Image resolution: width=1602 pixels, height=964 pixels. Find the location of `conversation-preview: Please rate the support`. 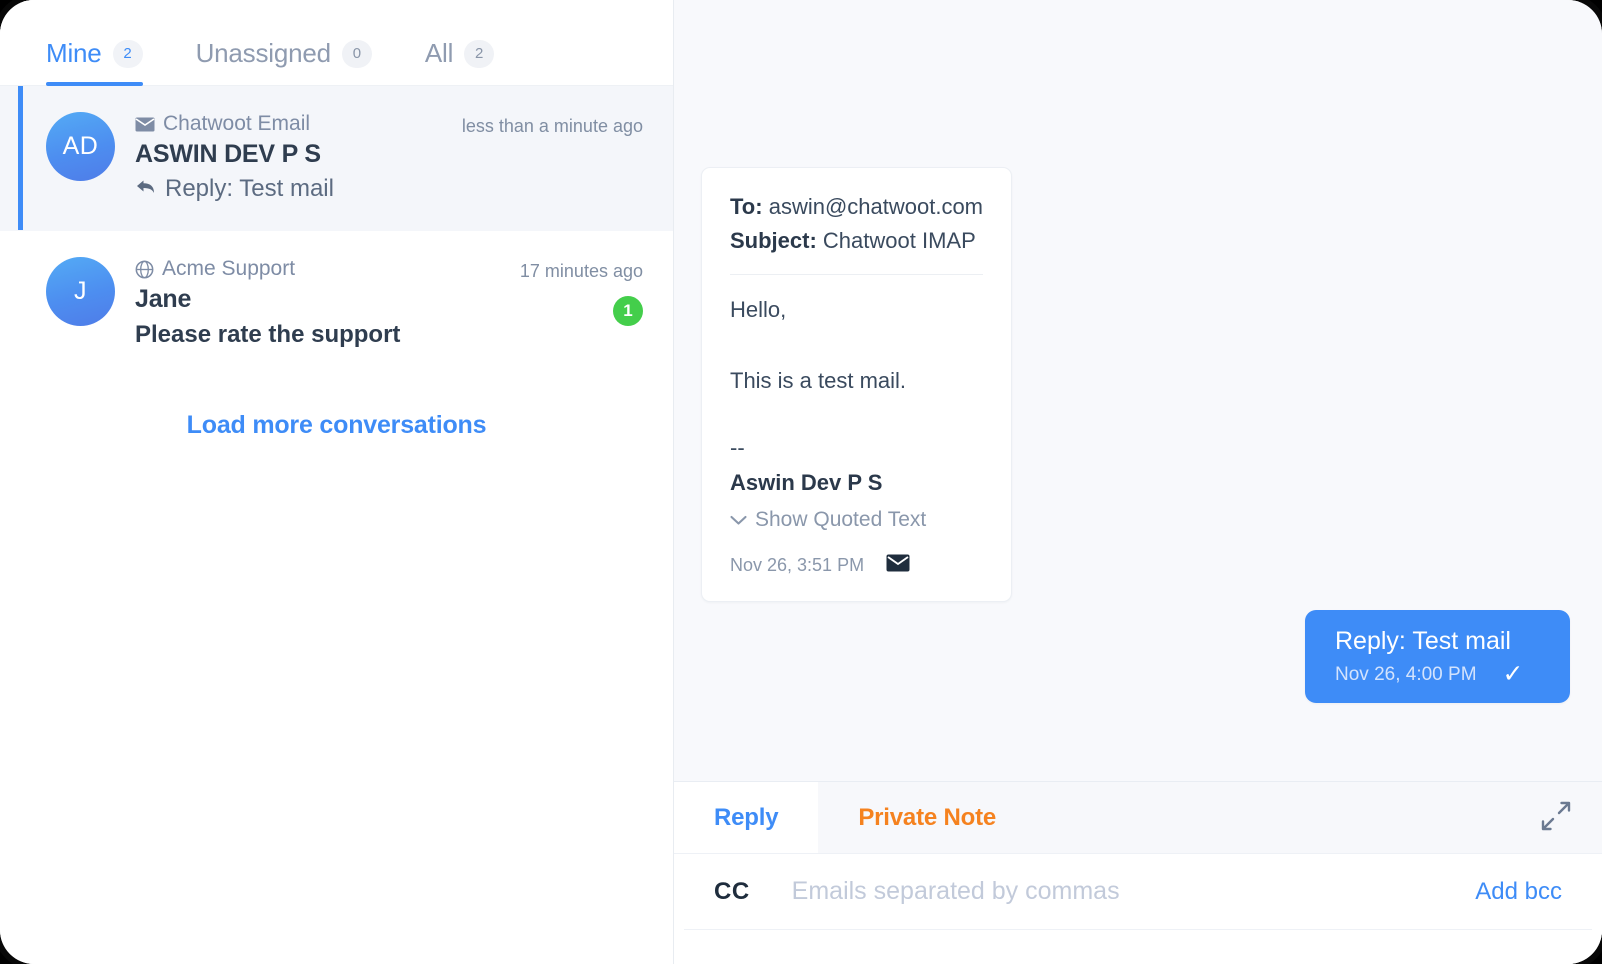

conversation-preview: Please rate the support is located at coordinates (267, 335).